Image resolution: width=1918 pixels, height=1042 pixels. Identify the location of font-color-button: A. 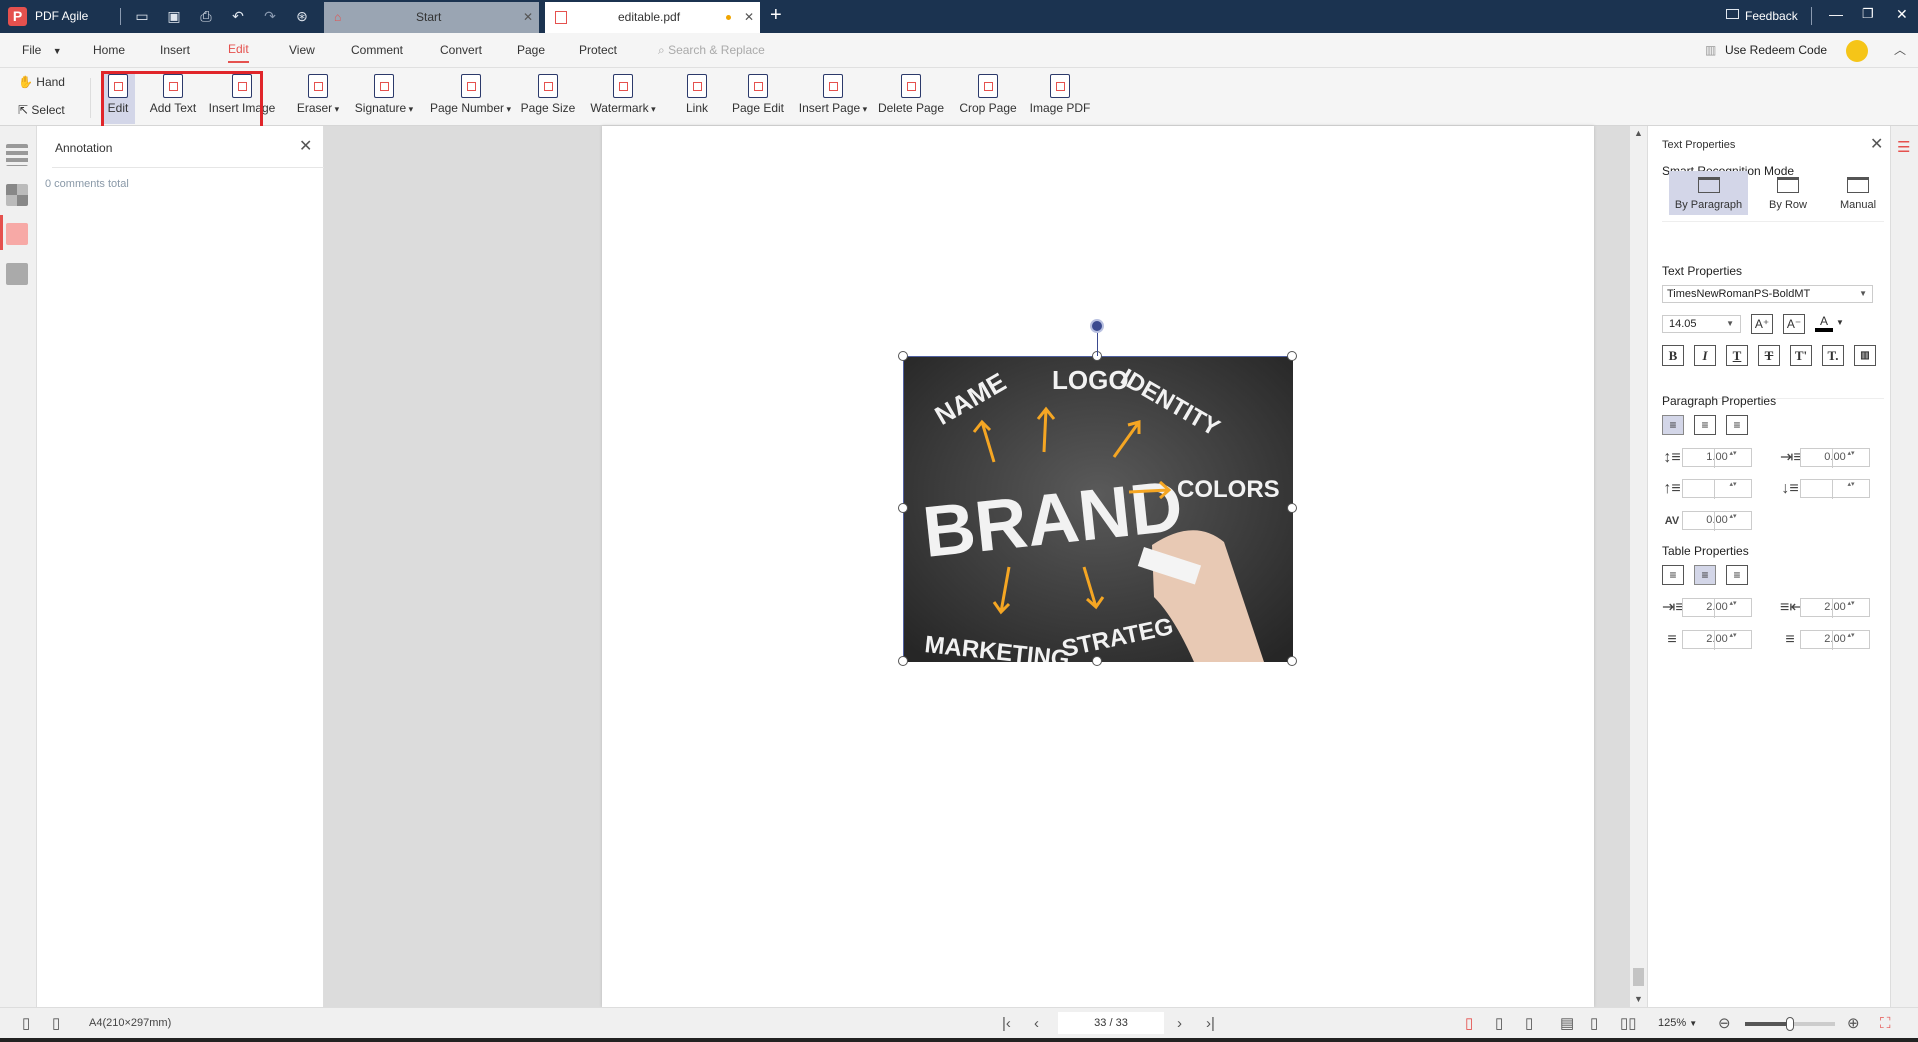
(1824, 323).